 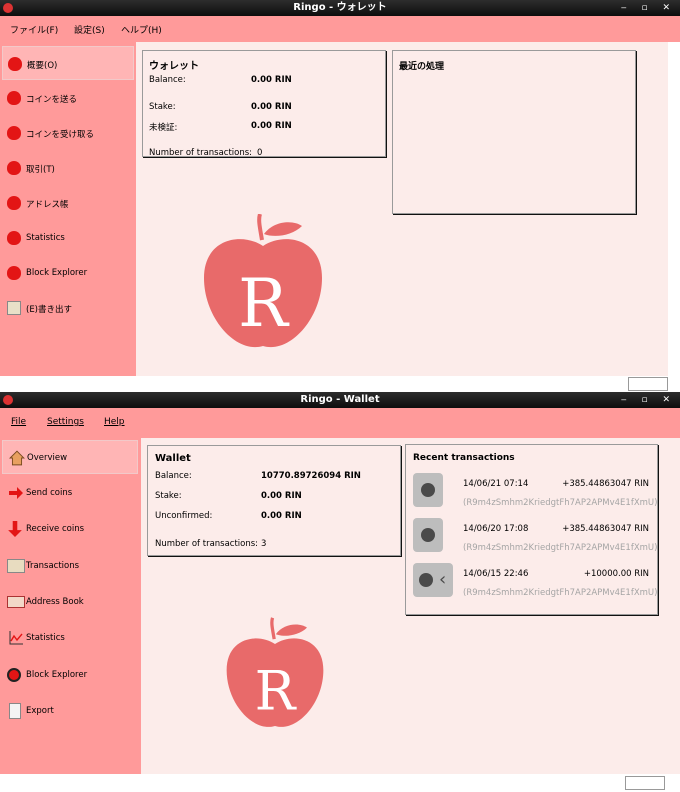 I want to click on nav-transactions: Transactions, so click(x=68, y=566).